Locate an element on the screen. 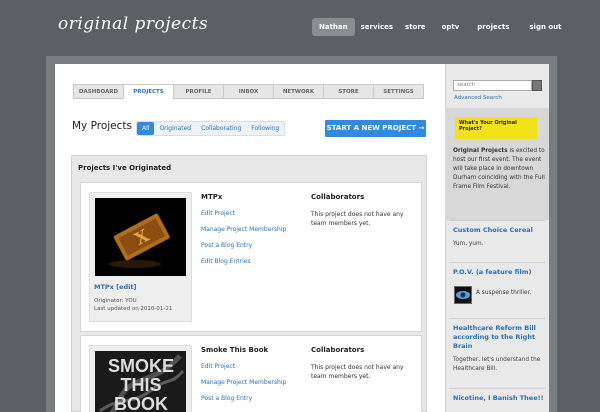 The width and height of the screenshot is (600, 412). nav-optv: optv is located at coordinates (451, 27).